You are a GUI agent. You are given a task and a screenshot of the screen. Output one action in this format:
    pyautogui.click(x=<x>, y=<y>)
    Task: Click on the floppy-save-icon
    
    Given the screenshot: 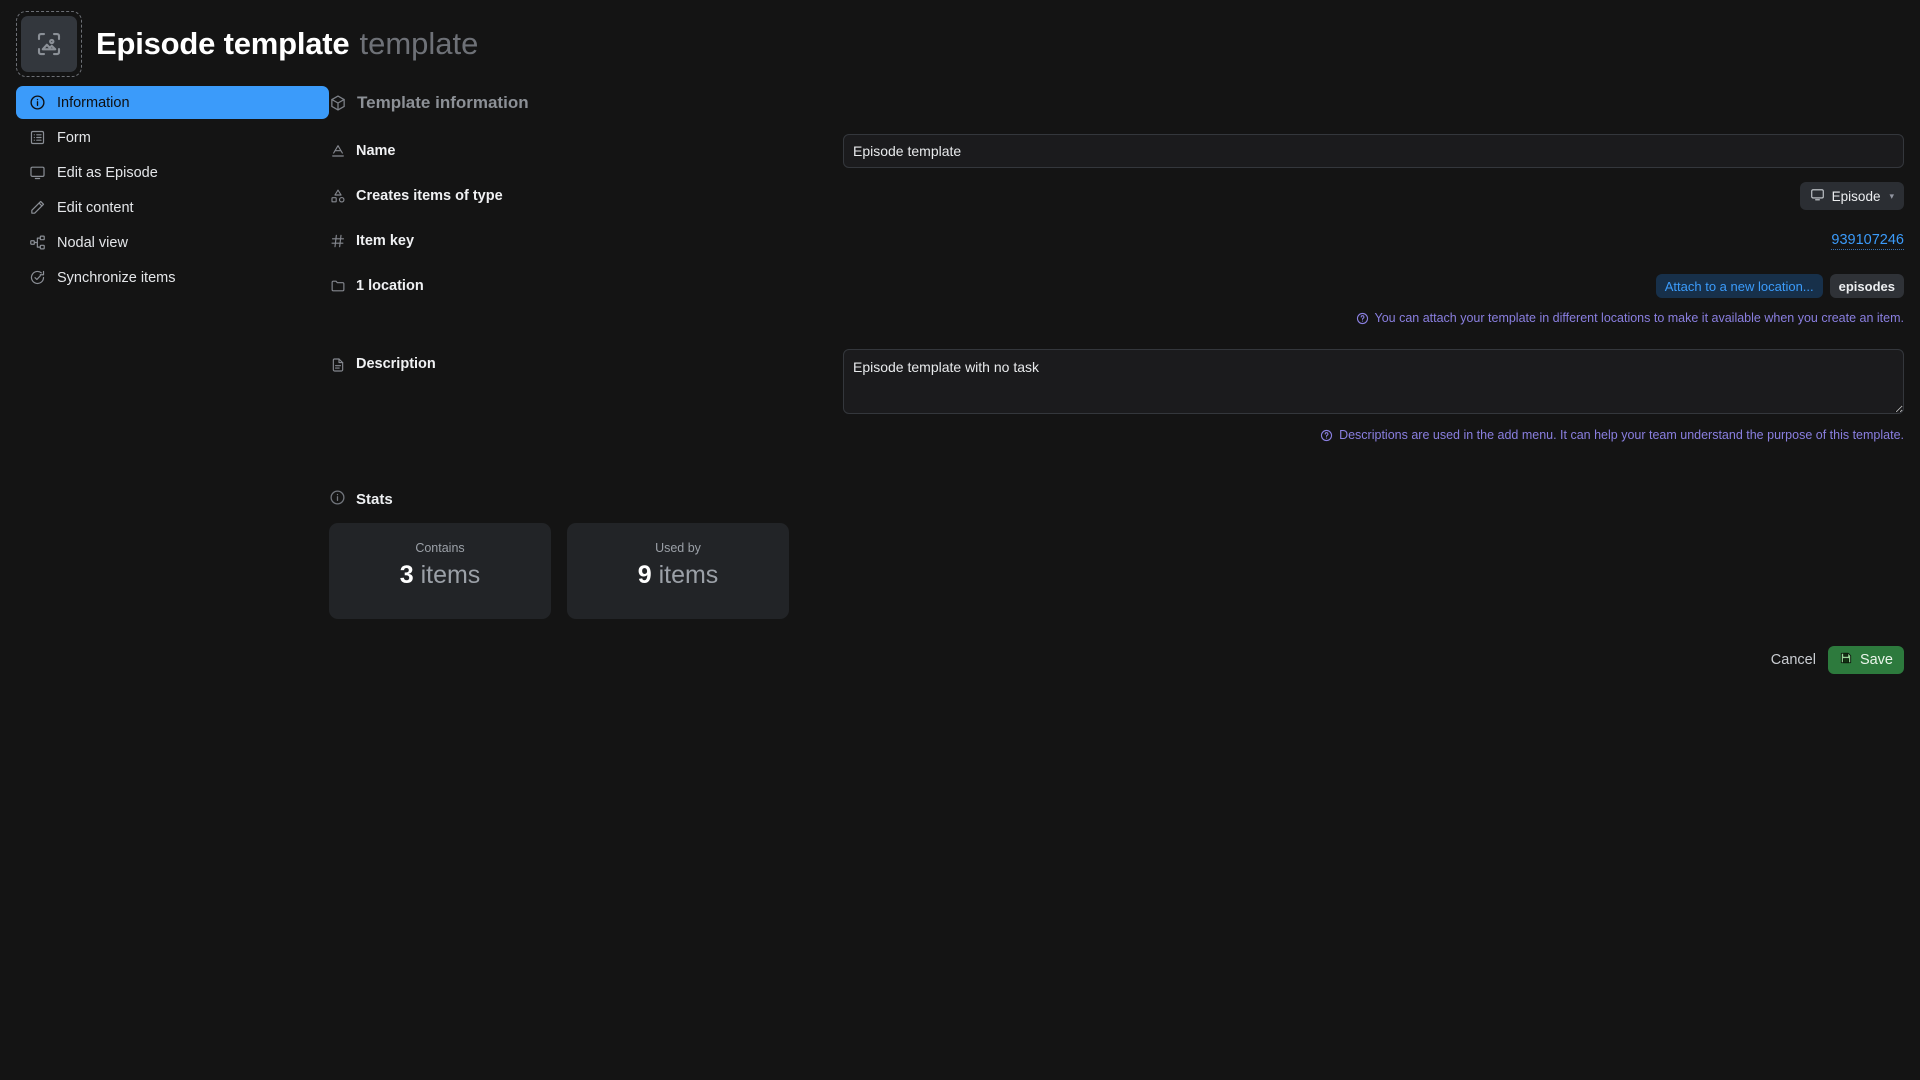 What is the action you would take?
    pyautogui.click(x=1846, y=660)
    